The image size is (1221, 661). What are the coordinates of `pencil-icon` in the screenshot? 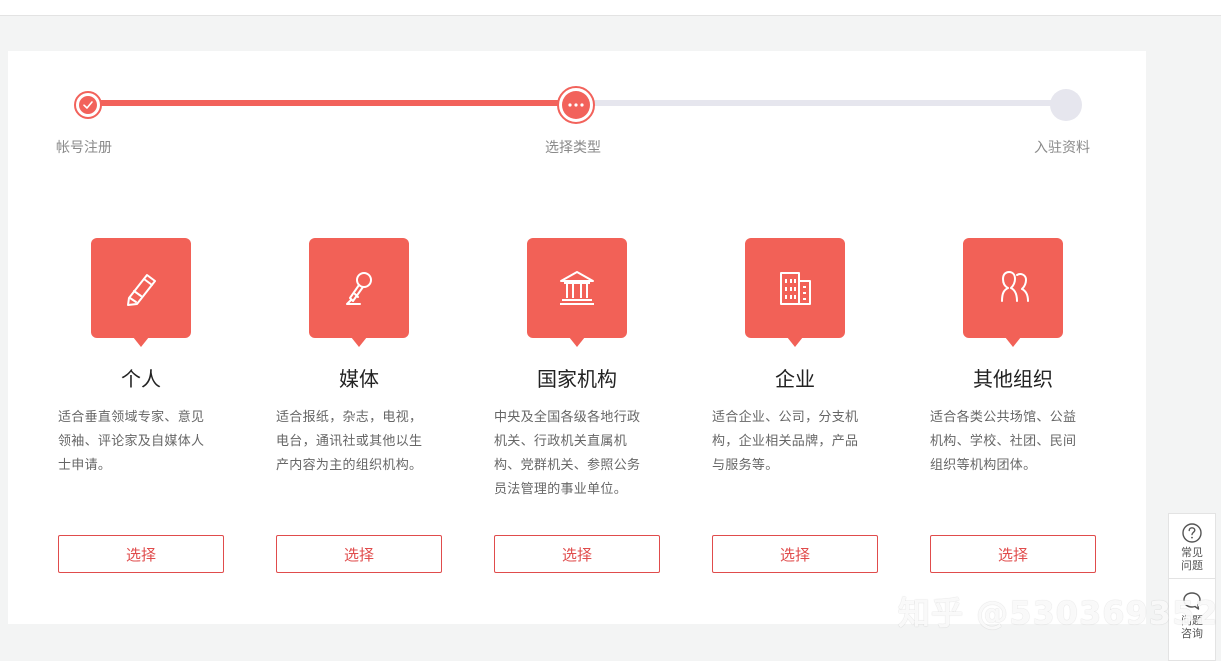 It's located at (141, 290).